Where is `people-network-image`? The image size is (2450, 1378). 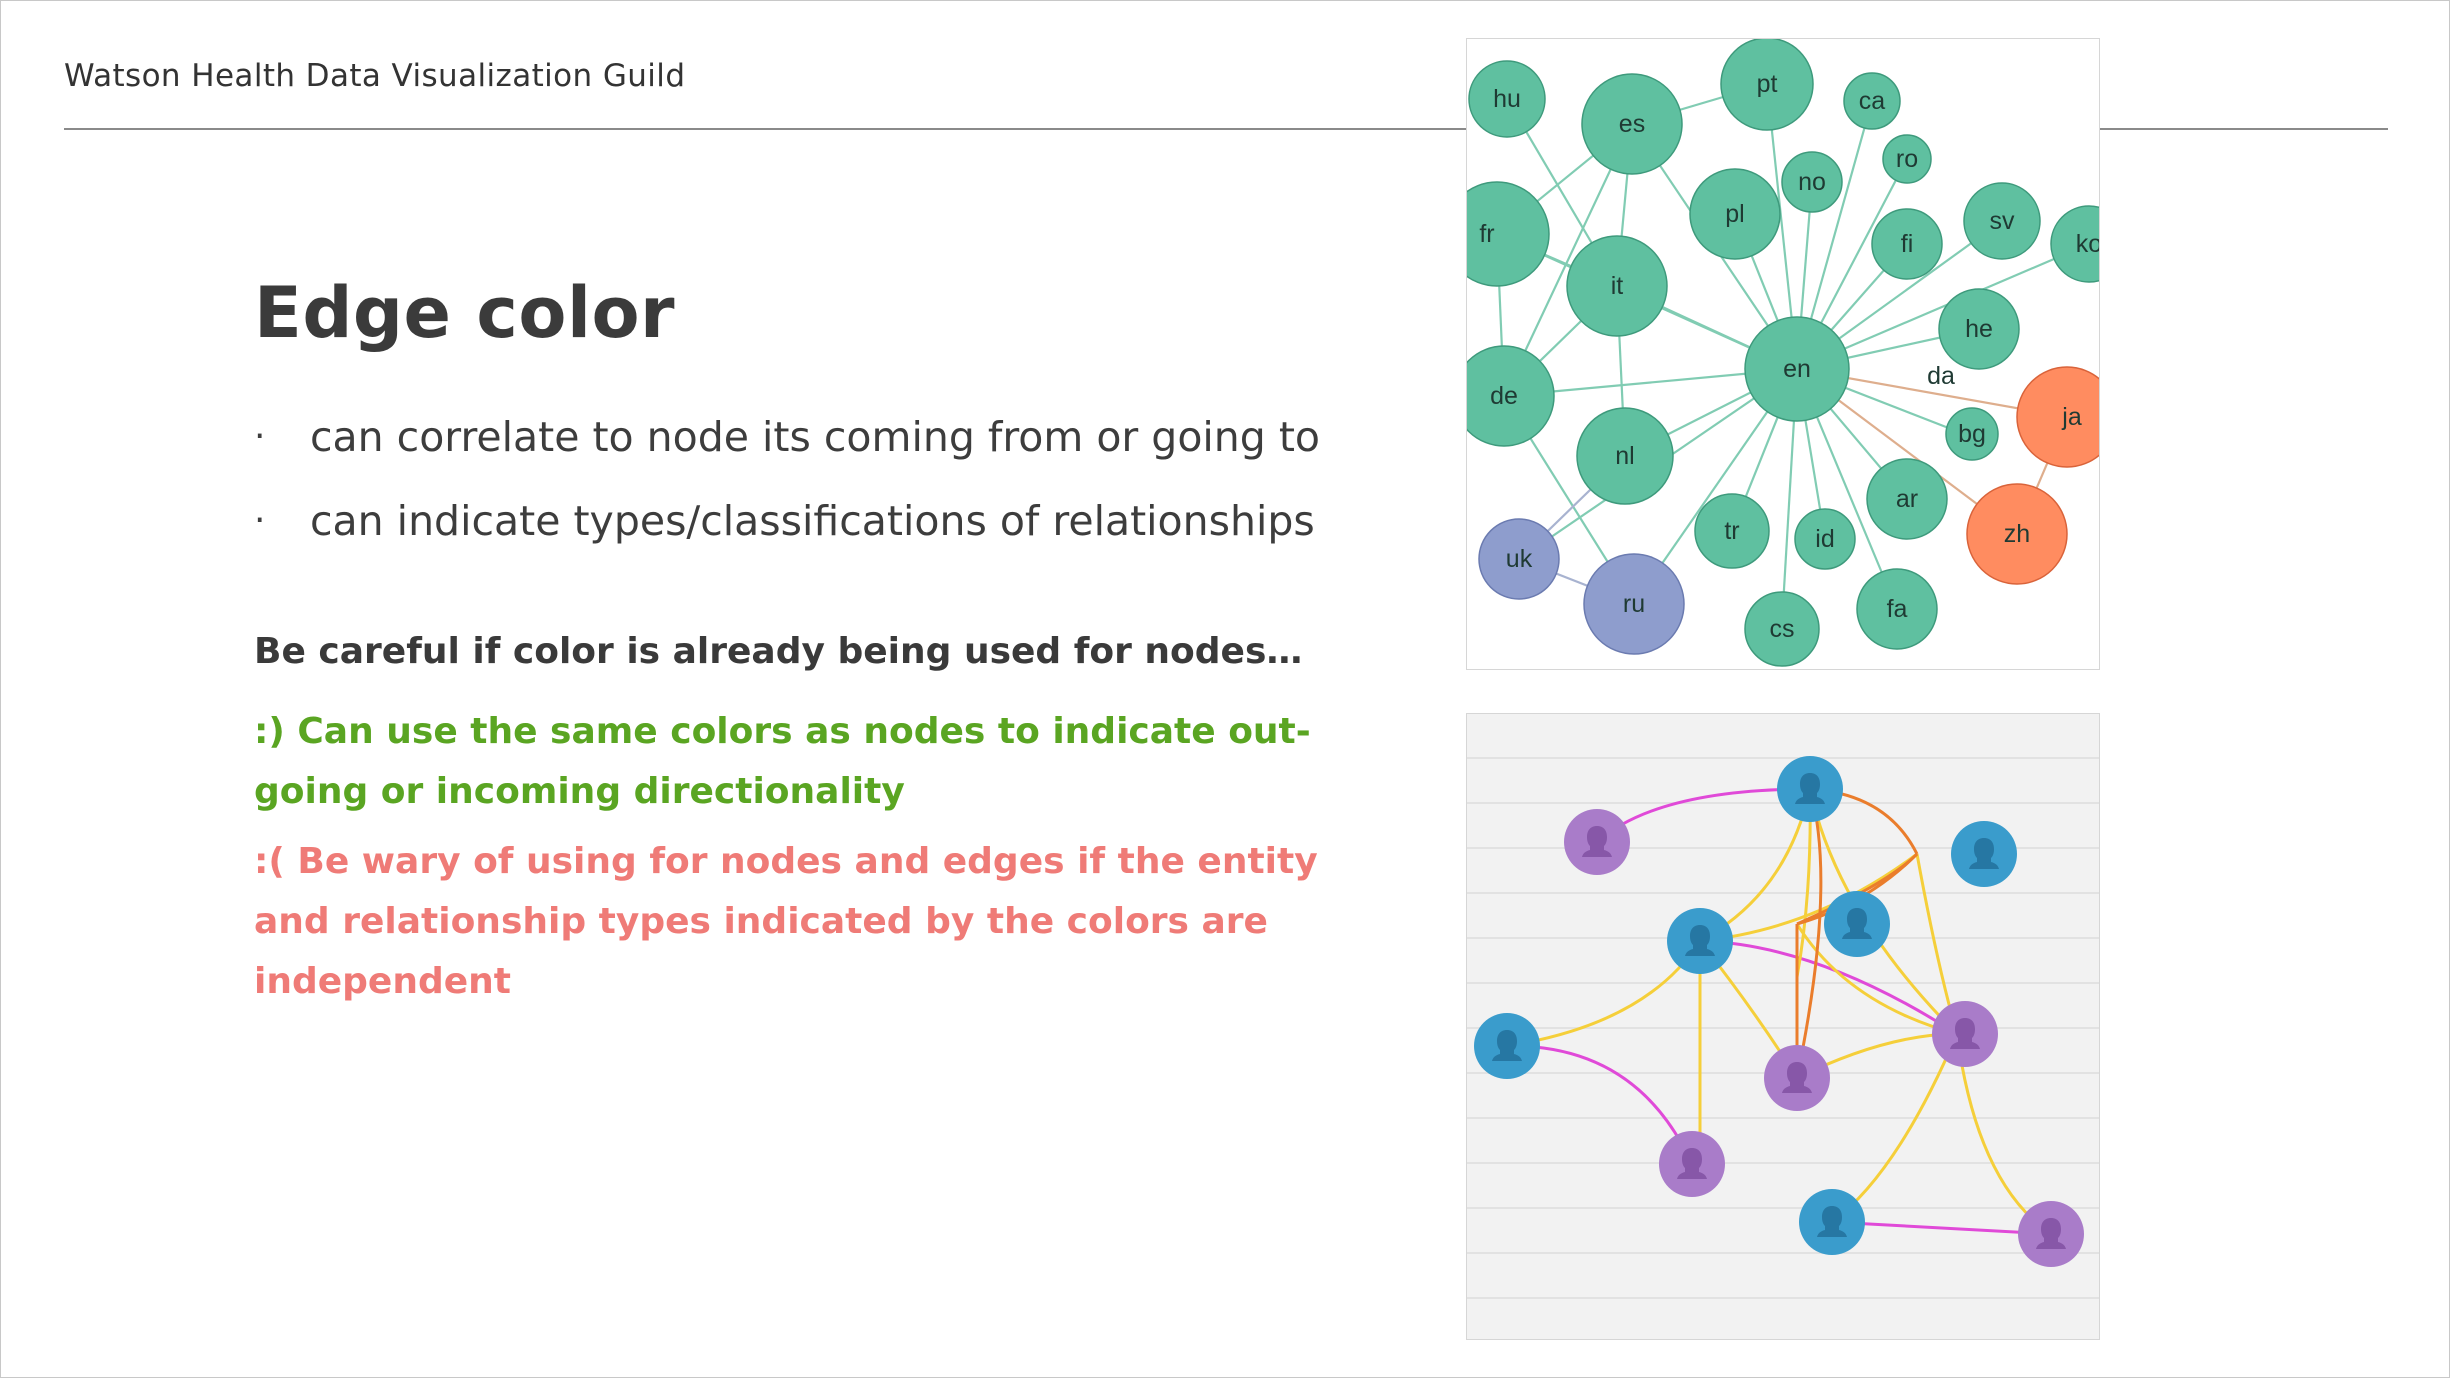 people-network-image is located at coordinates (1783, 1026).